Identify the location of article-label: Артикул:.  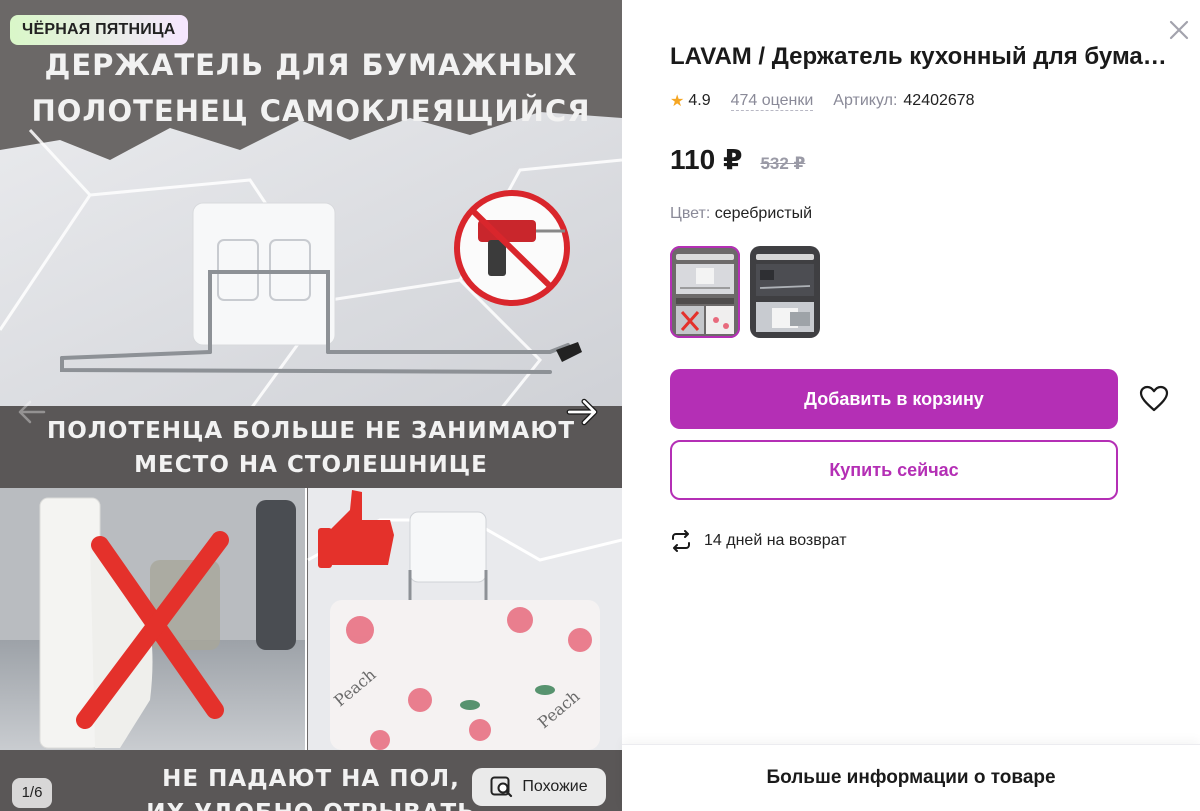
(865, 100).